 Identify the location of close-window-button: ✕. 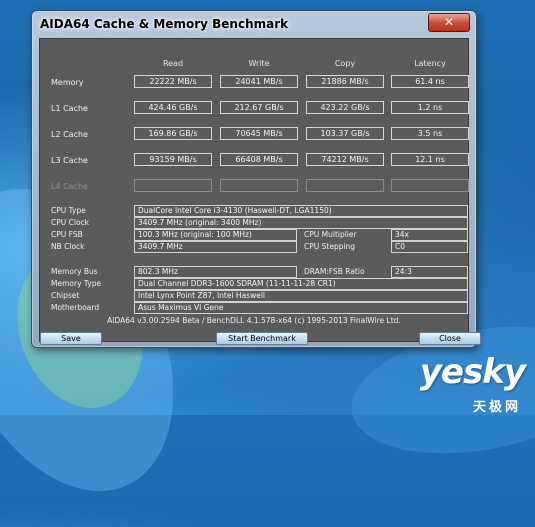
(449, 22).